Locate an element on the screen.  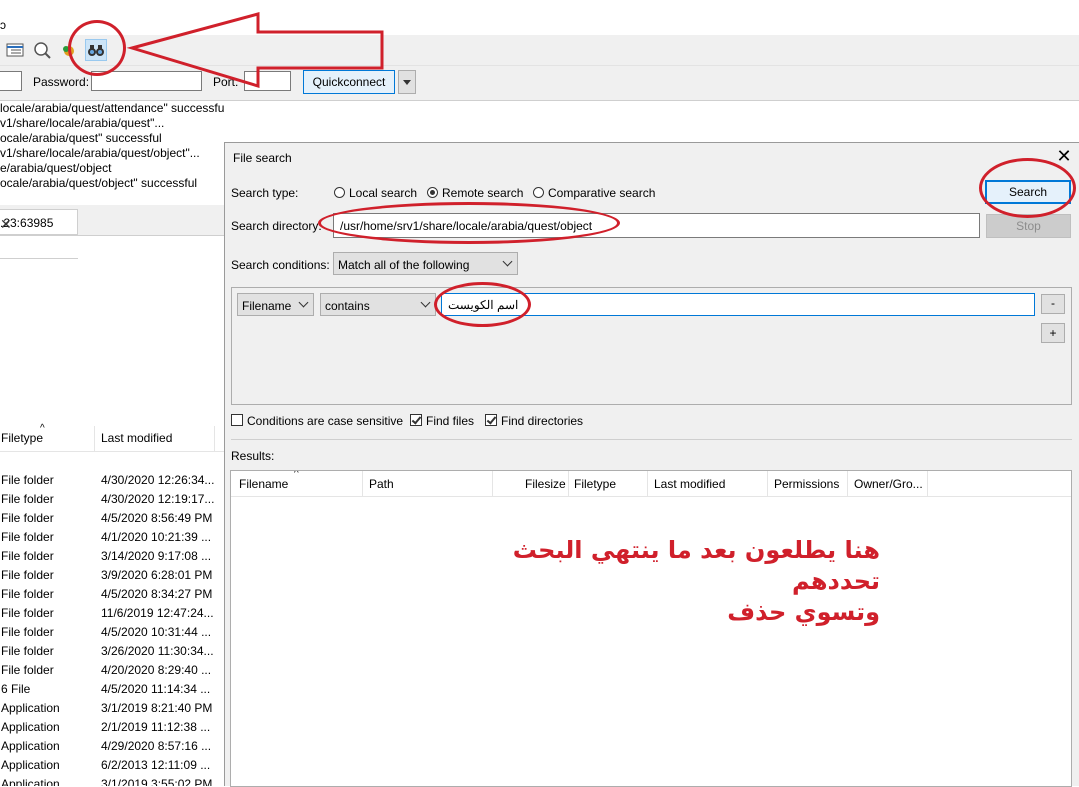
queue-view-icon is located at coordinates (15, 50).